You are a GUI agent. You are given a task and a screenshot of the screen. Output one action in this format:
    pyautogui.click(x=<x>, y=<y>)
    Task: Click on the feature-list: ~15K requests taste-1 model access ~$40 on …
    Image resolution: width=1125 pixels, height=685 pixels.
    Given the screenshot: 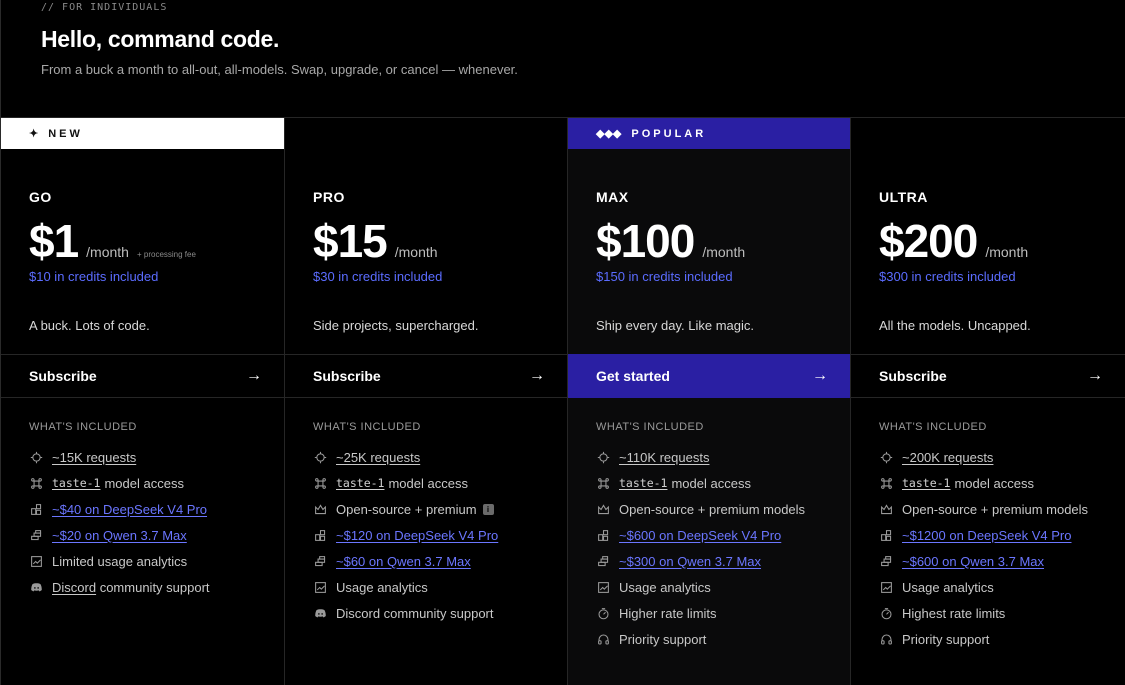 What is the action you would take?
    pyautogui.click(x=151, y=522)
    